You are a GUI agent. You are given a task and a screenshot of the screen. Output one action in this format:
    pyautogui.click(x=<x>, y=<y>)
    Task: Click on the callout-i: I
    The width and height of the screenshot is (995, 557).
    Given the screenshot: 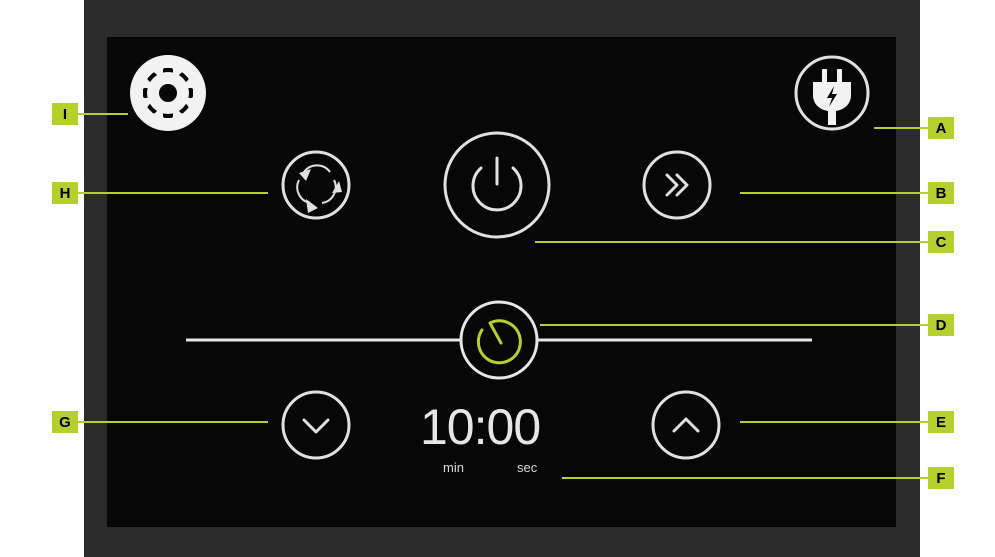 What is the action you would take?
    pyautogui.click(x=65, y=114)
    